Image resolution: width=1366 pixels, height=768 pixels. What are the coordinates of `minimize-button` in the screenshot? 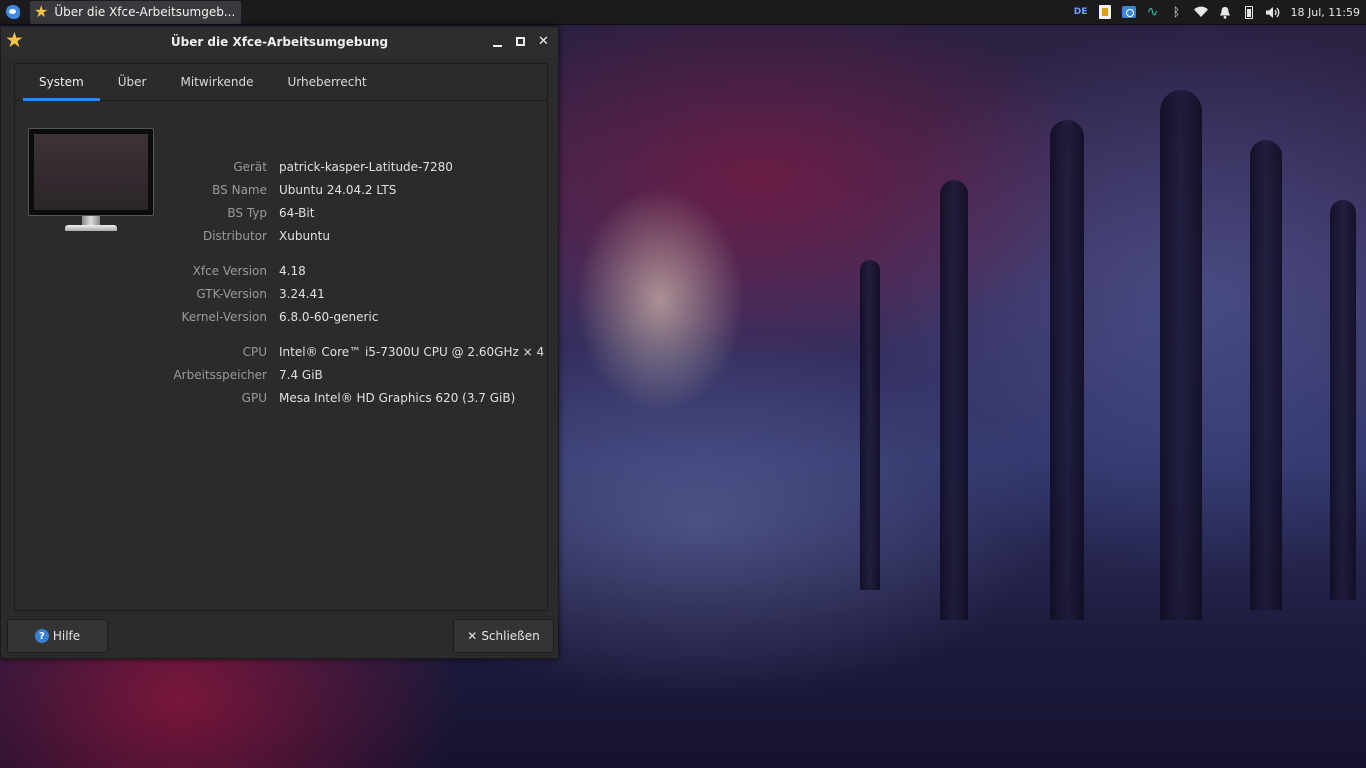 It's located at (497, 41).